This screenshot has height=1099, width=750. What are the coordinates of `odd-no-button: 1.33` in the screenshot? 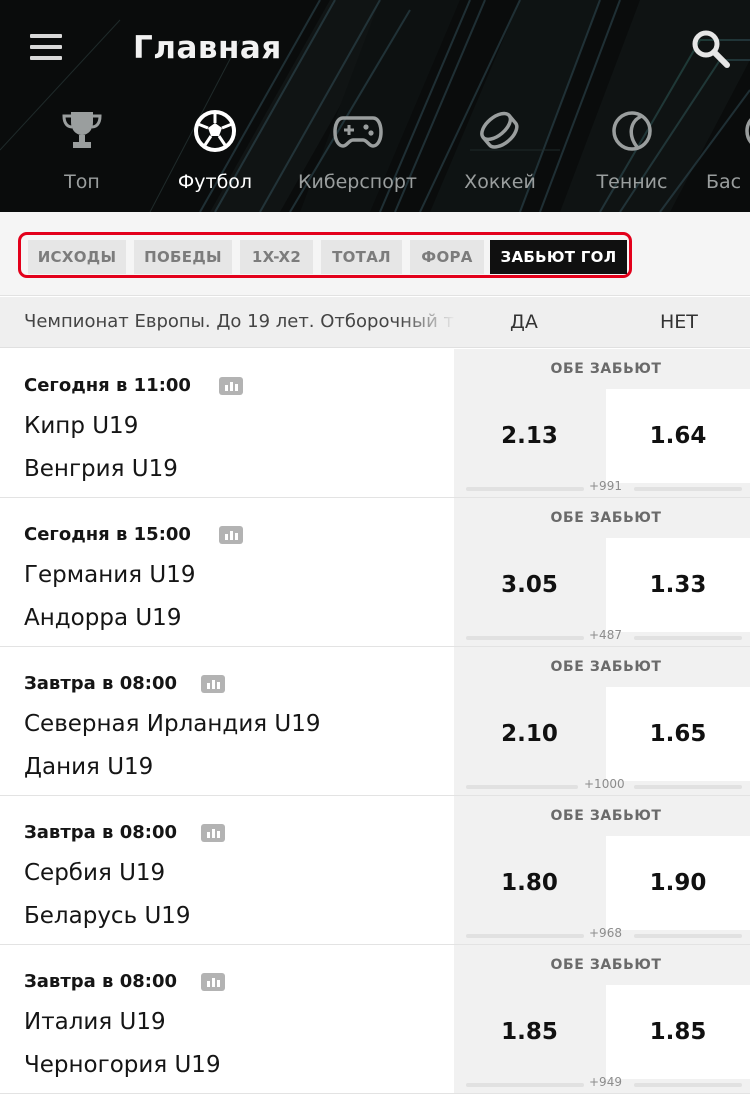 It's located at (678, 585).